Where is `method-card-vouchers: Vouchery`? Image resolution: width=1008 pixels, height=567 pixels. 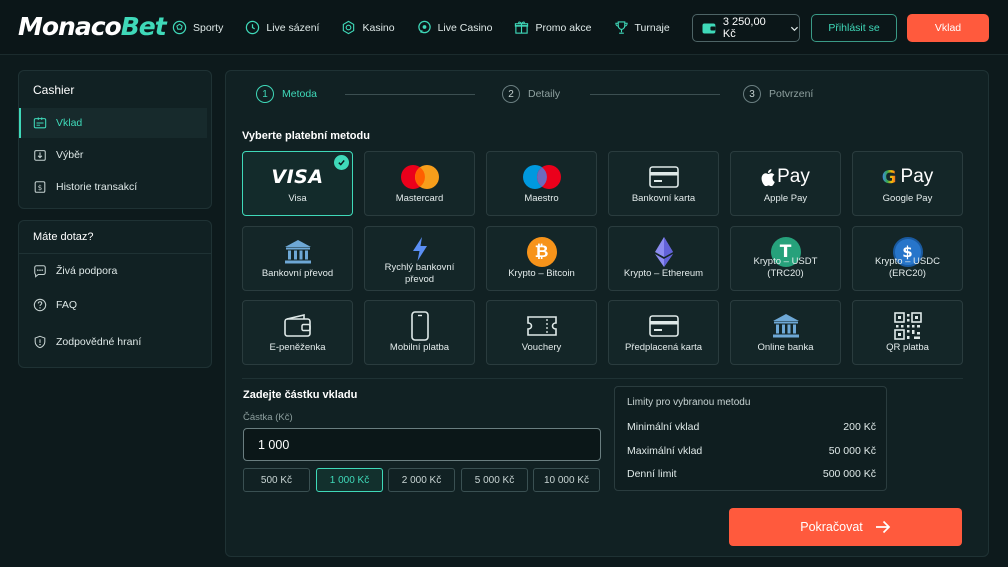 method-card-vouchers: Vouchery is located at coordinates (541, 332).